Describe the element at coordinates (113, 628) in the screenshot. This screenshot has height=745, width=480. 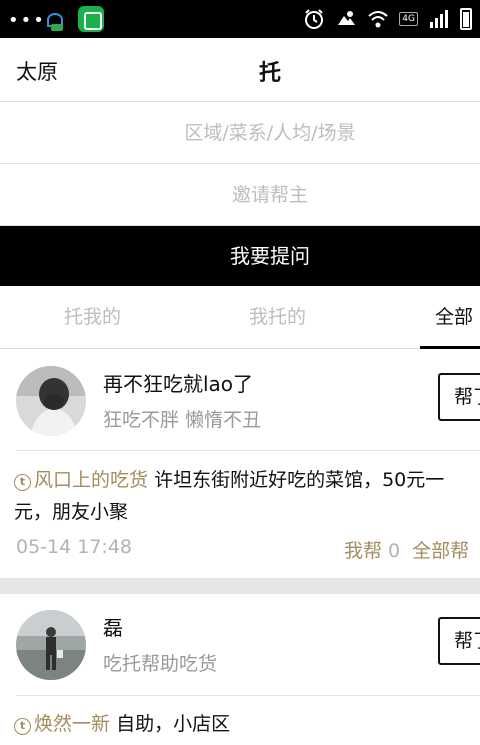
I see `user-name: 磊` at that location.